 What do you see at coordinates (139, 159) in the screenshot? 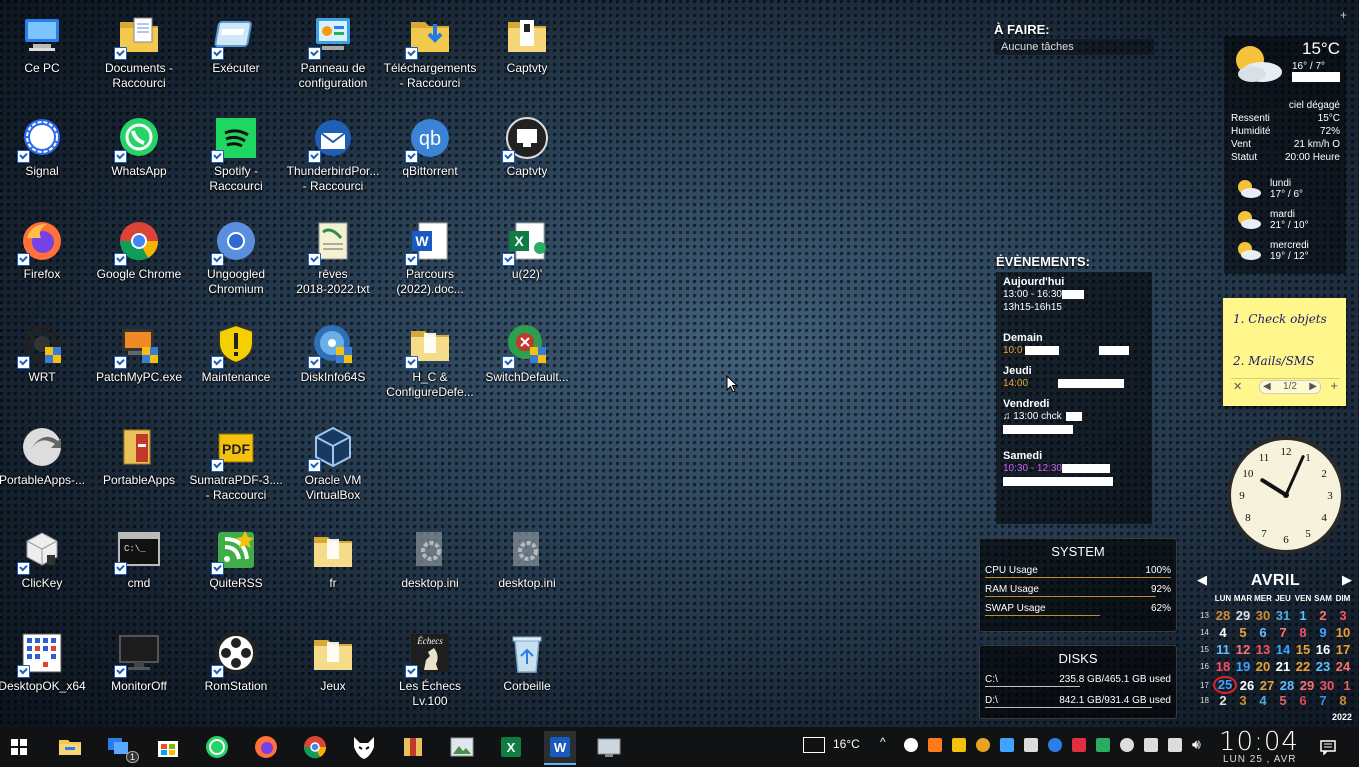
I see `desktop-icon-whatsapp: WhatsApp` at bounding box center [139, 159].